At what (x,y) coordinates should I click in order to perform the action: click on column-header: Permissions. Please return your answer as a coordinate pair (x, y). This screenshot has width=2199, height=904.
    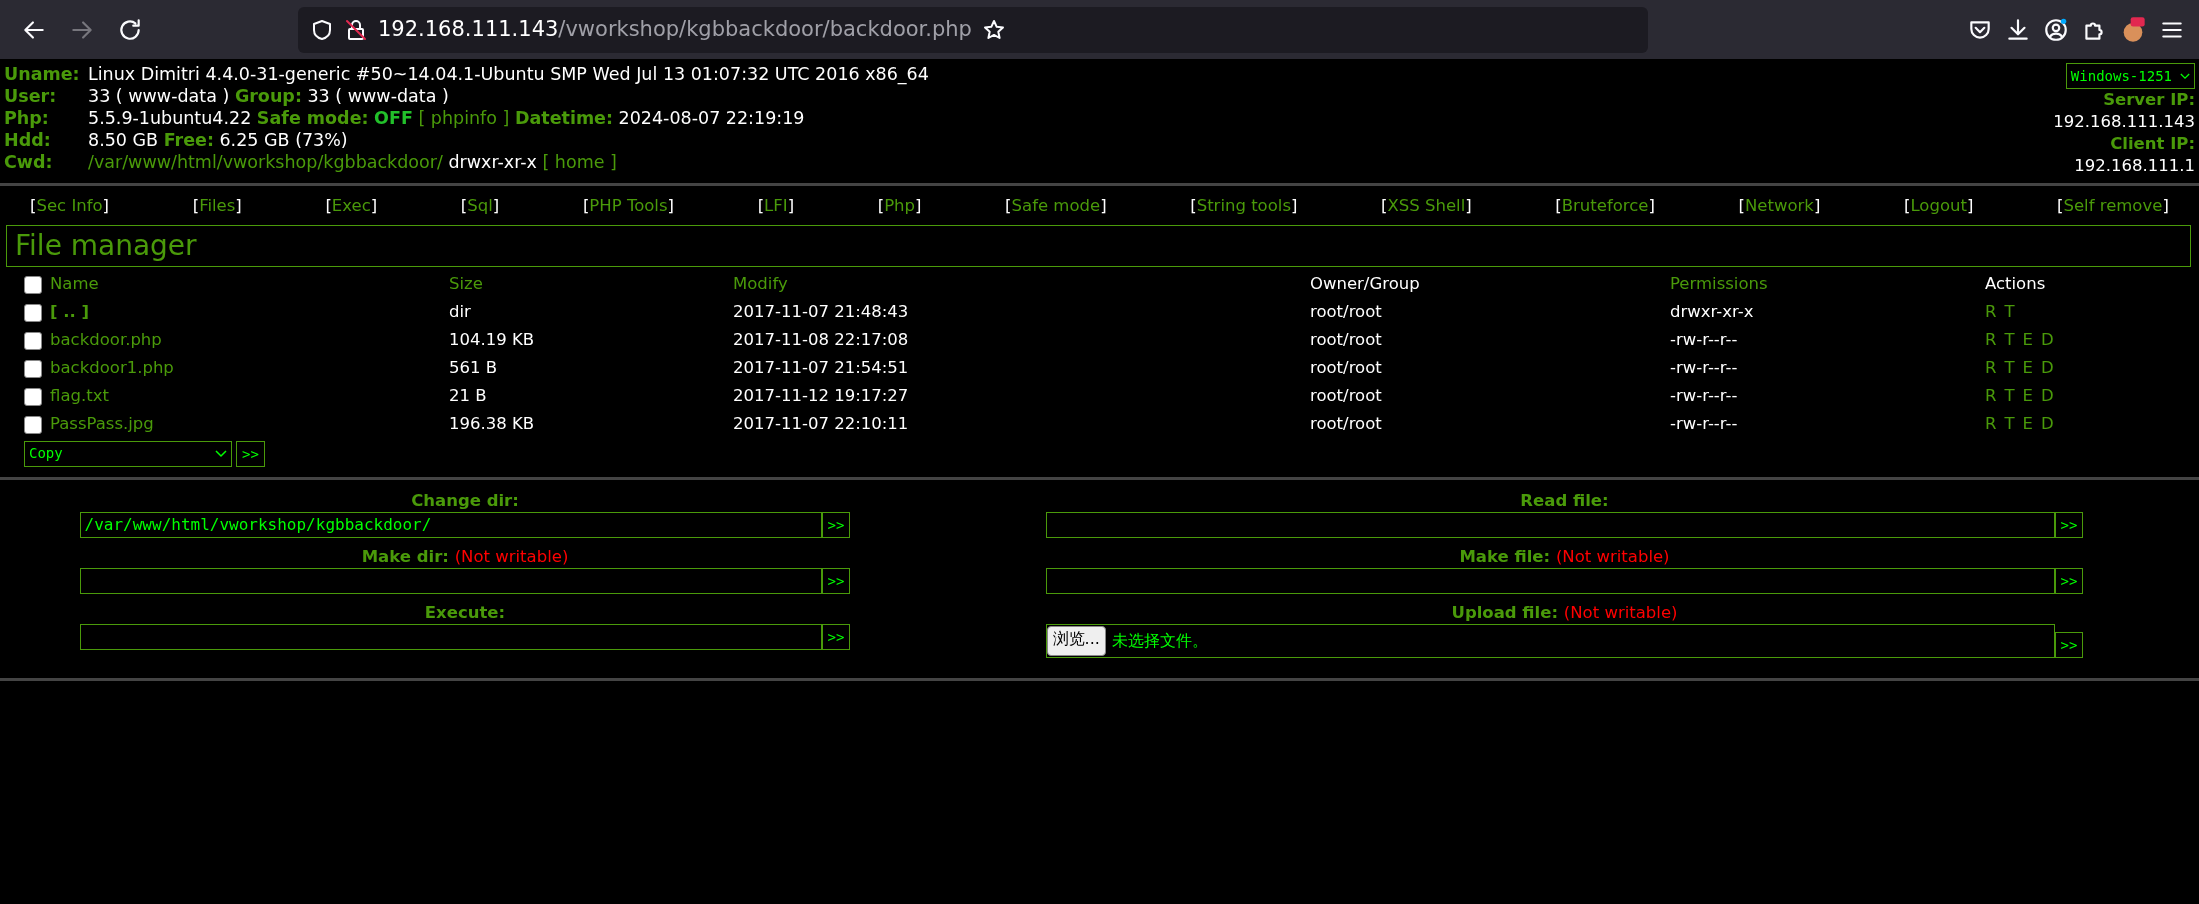
    Looking at the image, I should click on (1719, 285).